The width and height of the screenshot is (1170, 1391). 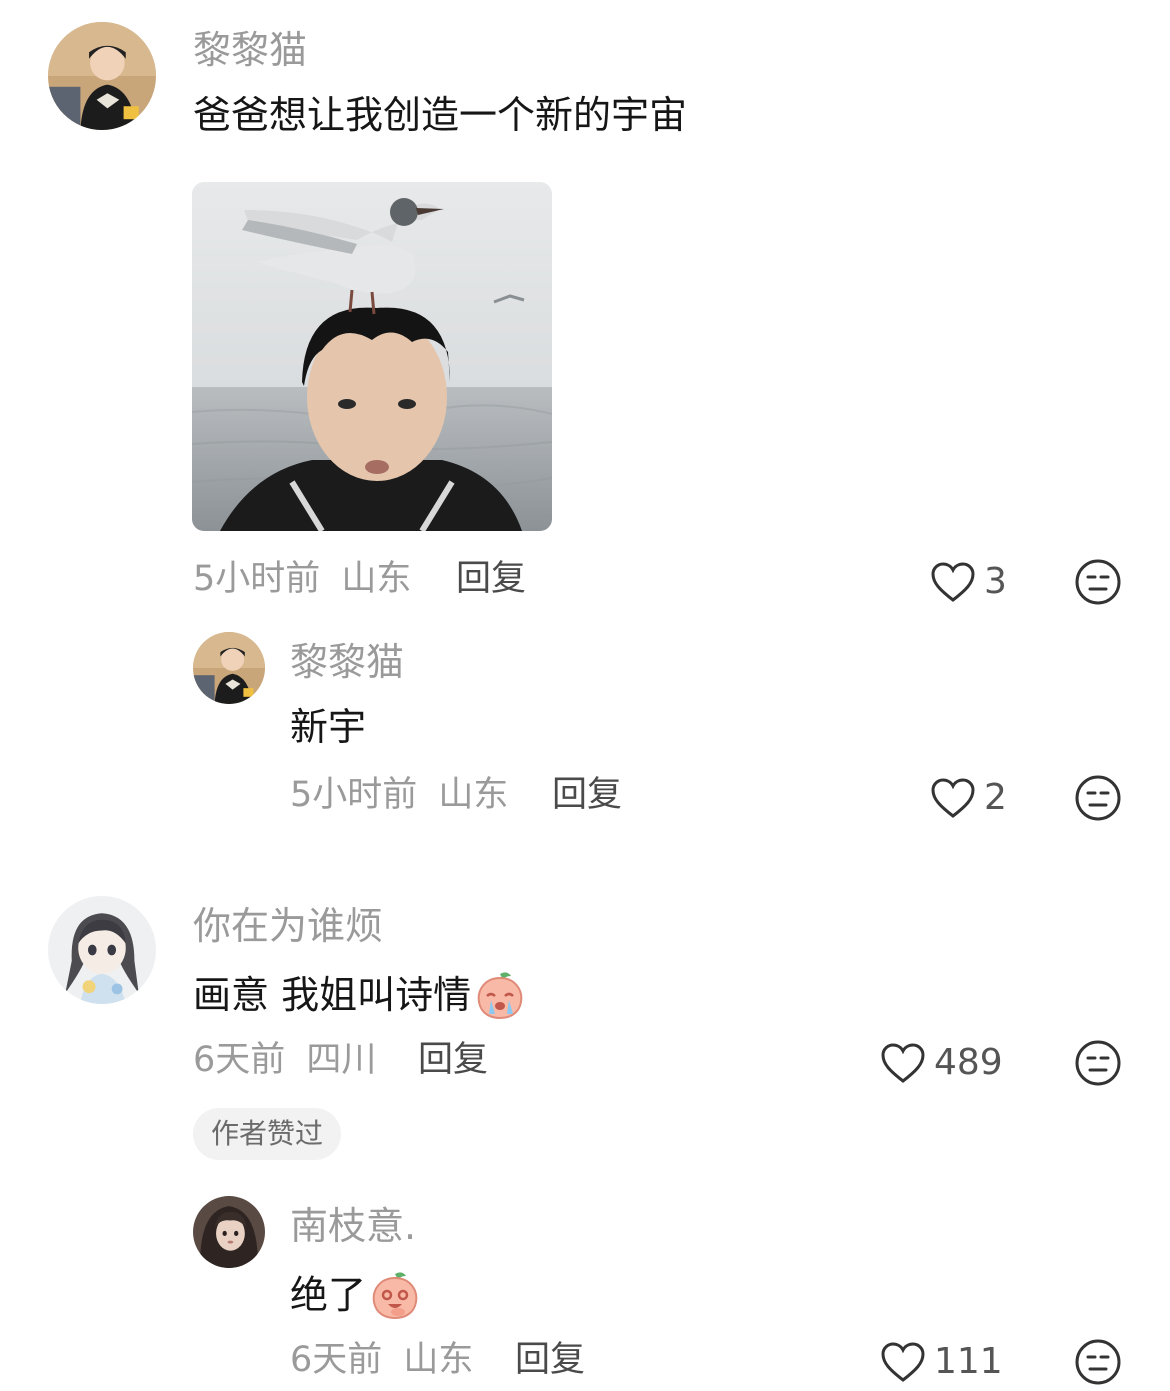 I want to click on comment-image, so click(x=372, y=356).